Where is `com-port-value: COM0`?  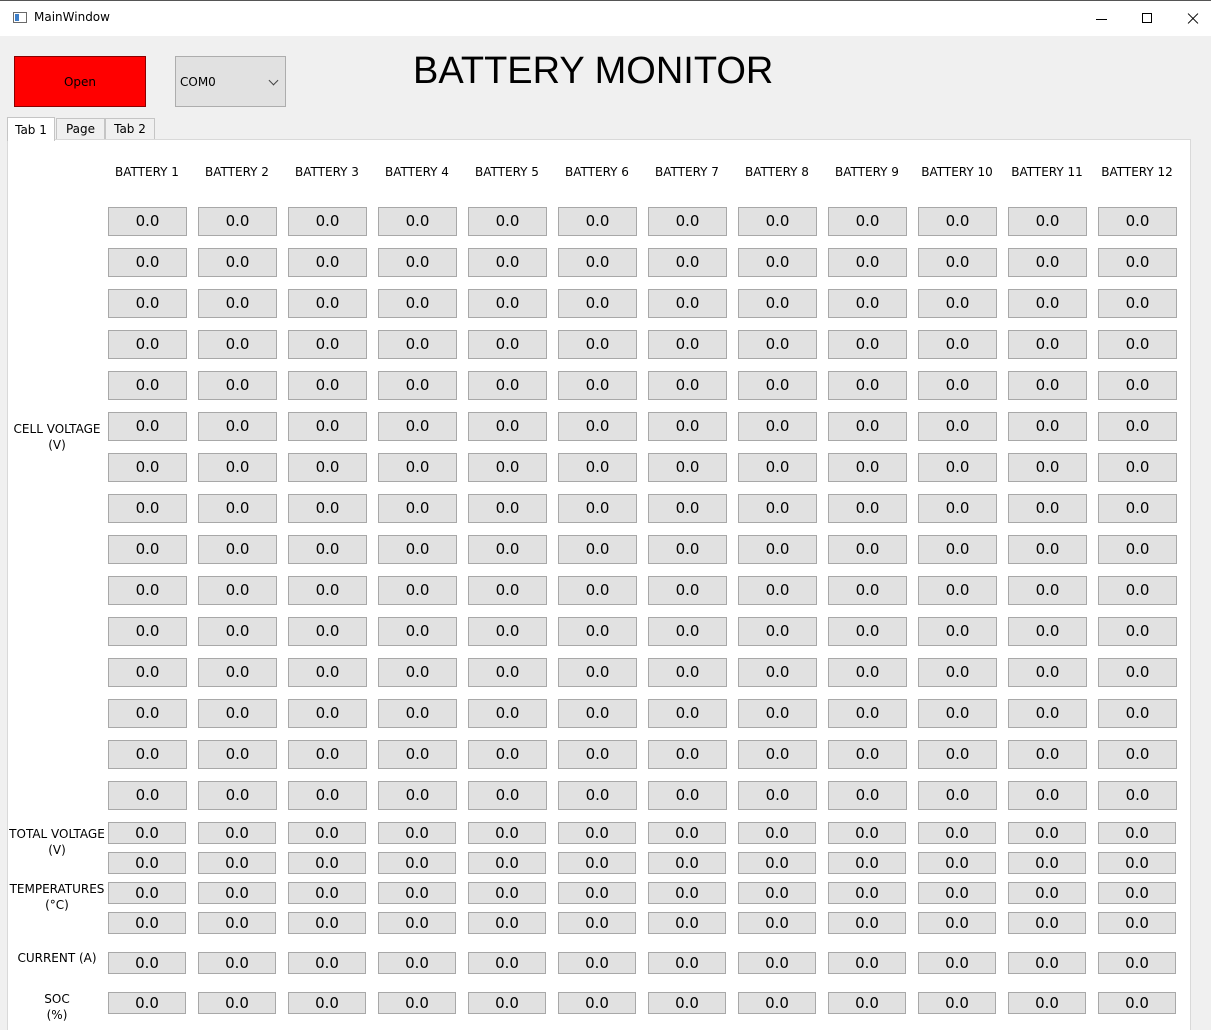 com-port-value: COM0 is located at coordinates (198, 82).